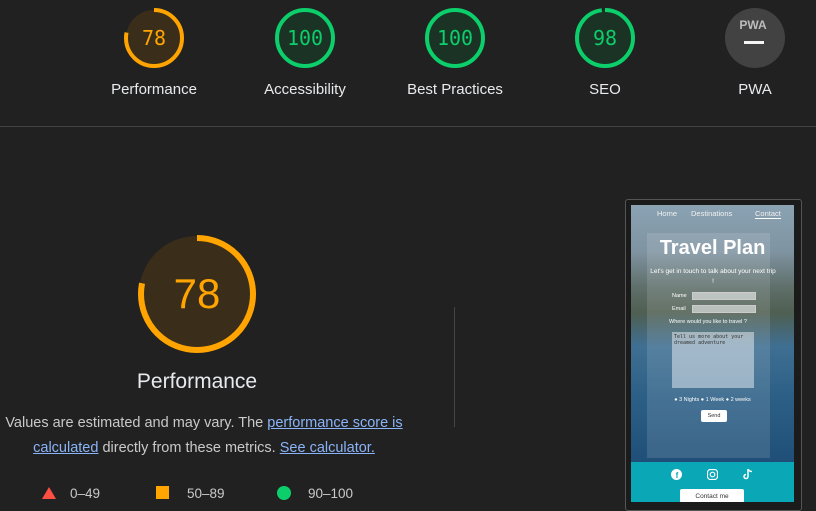  I want to click on instagram-icon, so click(712, 475).